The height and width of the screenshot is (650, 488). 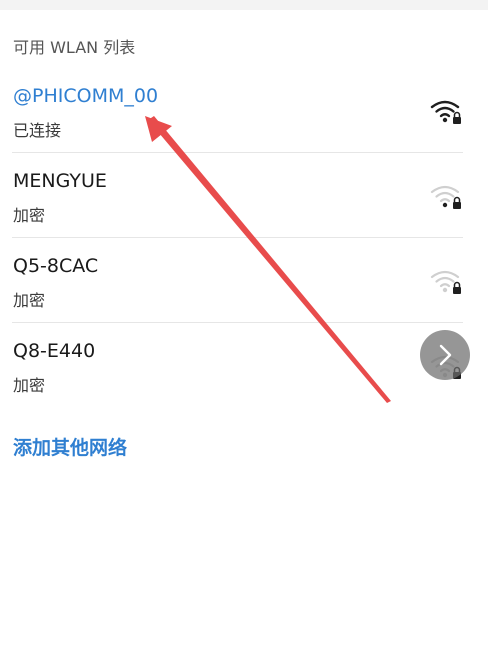 I want to click on network-item-q5-8cac: Q5-8CAC 加密, so click(x=244, y=280).